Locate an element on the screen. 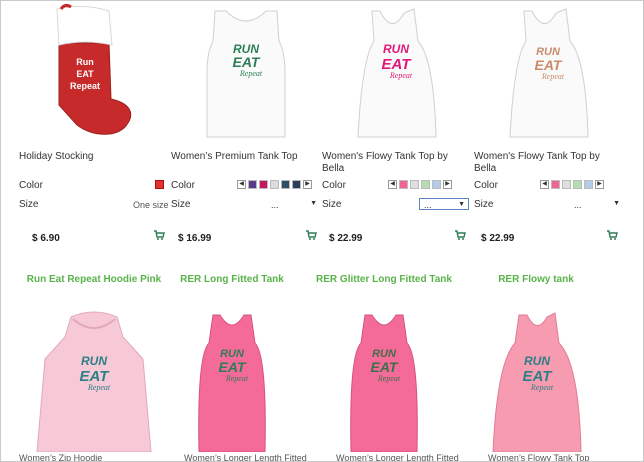 The height and width of the screenshot is (462, 644). size-value: One size is located at coordinates (151, 205).